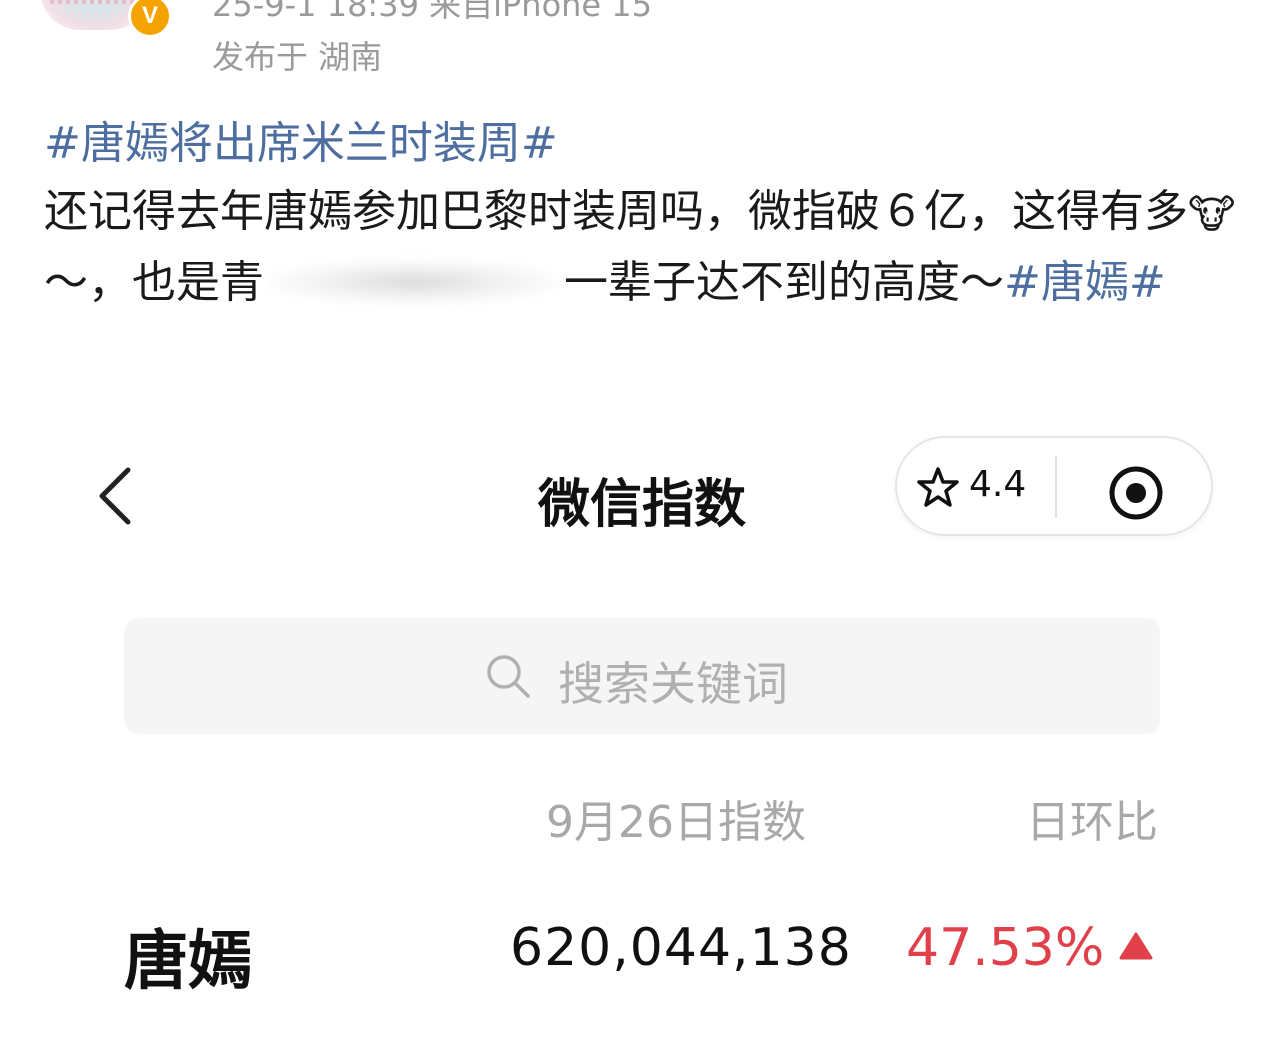 Image resolution: width=1284 pixels, height=1038 pixels. Describe the element at coordinates (784, 282) in the screenshot. I see `post-text-3b: 一辈子达不到的高度～` at that location.